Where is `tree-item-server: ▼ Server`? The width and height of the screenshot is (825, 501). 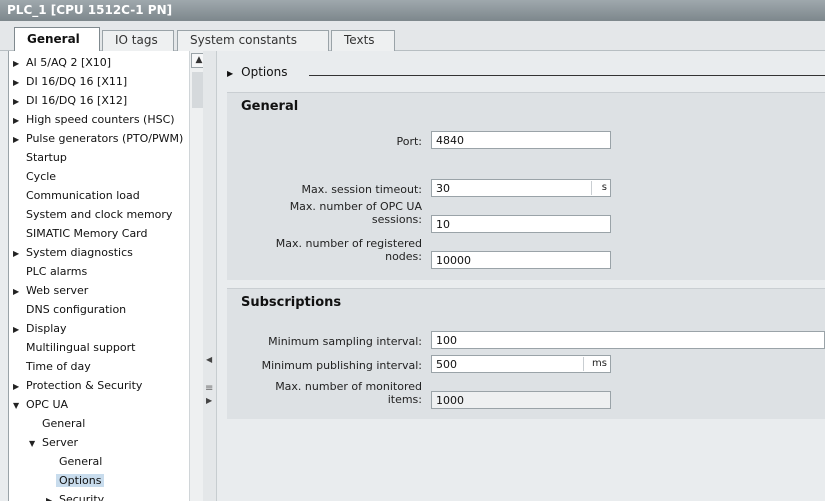 tree-item-server: ▼ Server is located at coordinates (55, 442).